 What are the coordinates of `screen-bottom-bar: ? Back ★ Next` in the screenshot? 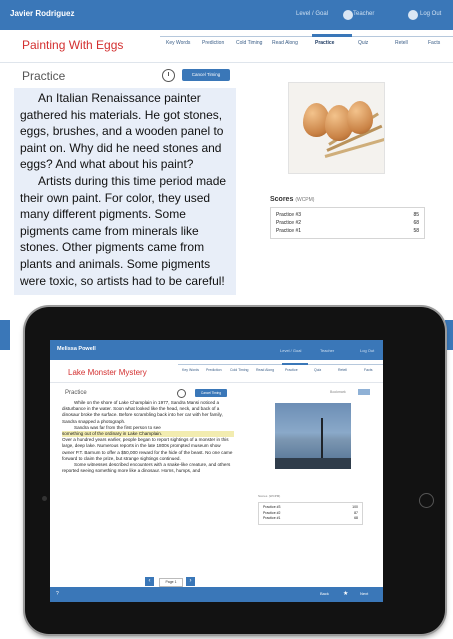 It's located at (216, 594).